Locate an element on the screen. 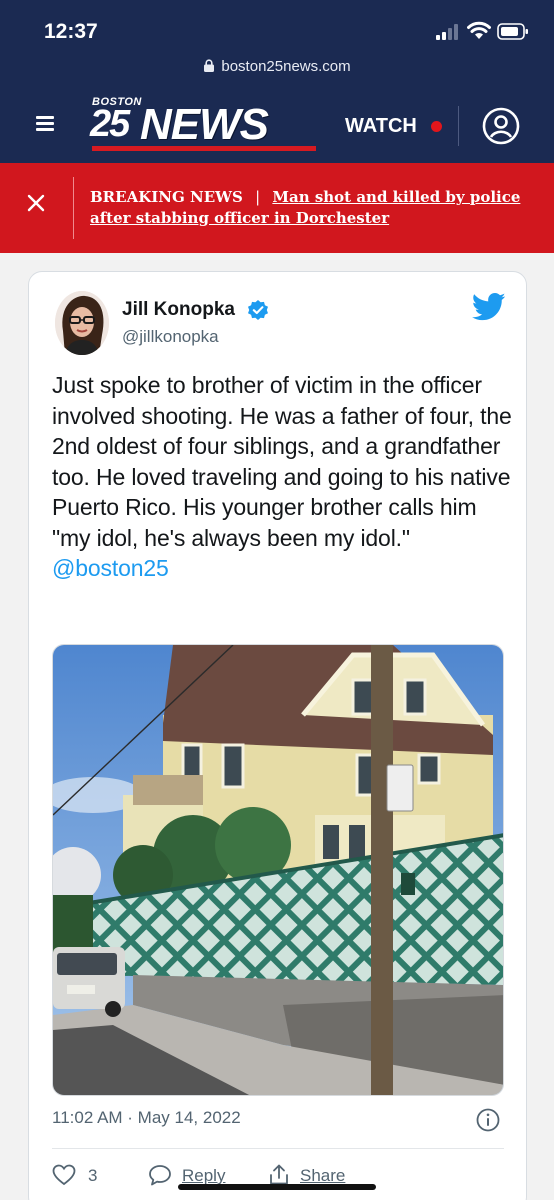 The width and height of the screenshot is (554, 1200). reply-bubble-icon is located at coordinates (160, 1175).